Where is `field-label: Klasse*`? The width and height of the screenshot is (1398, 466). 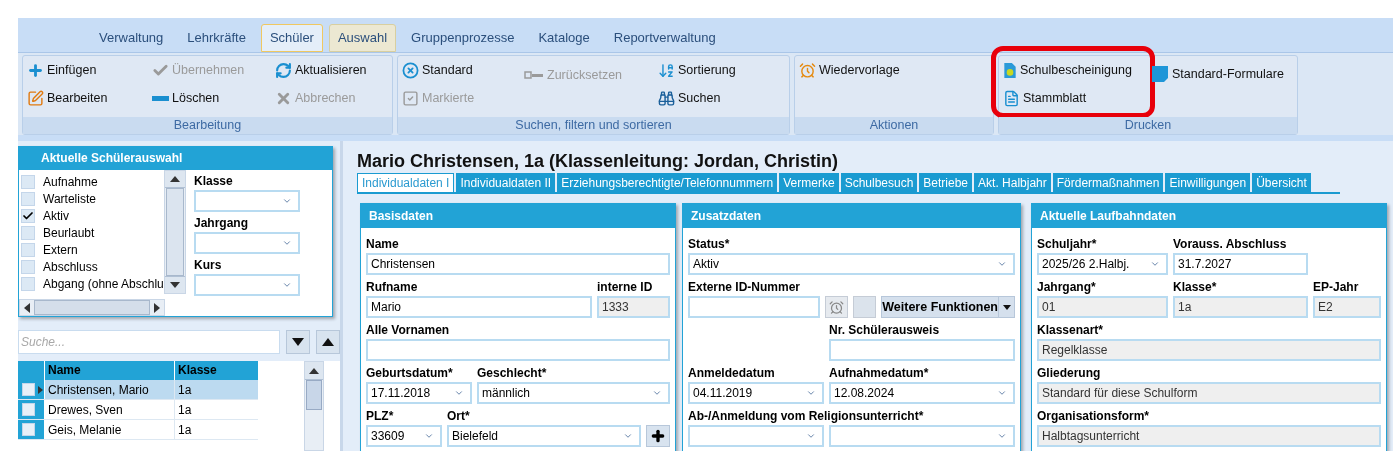
field-label: Klasse* is located at coordinates (1195, 287).